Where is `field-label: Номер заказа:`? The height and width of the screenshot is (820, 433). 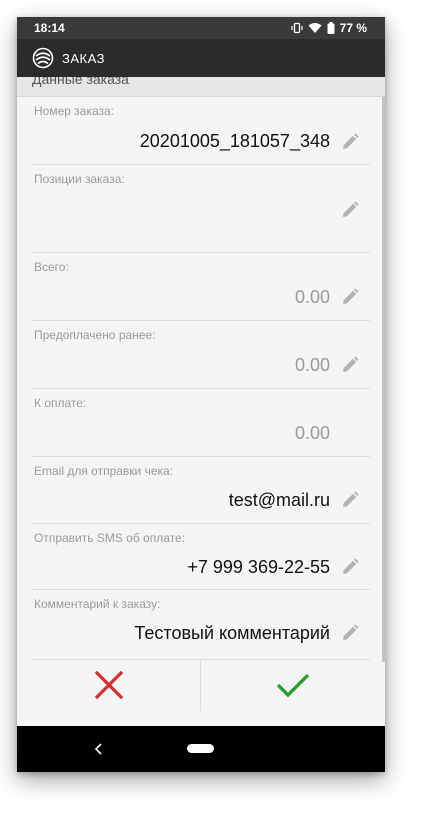
field-label: Номер заказа: is located at coordinates (74, 111).